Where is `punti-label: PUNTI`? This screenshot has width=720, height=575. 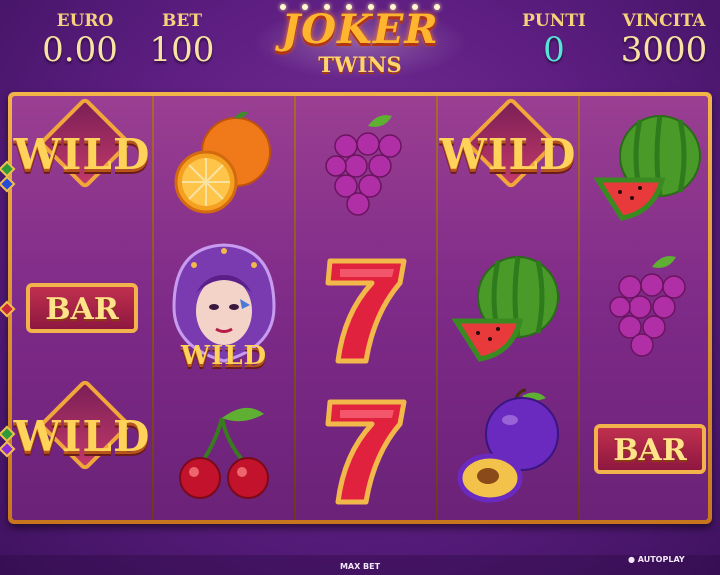
punti-label: PUNTI is located at coordinates (554, 21).